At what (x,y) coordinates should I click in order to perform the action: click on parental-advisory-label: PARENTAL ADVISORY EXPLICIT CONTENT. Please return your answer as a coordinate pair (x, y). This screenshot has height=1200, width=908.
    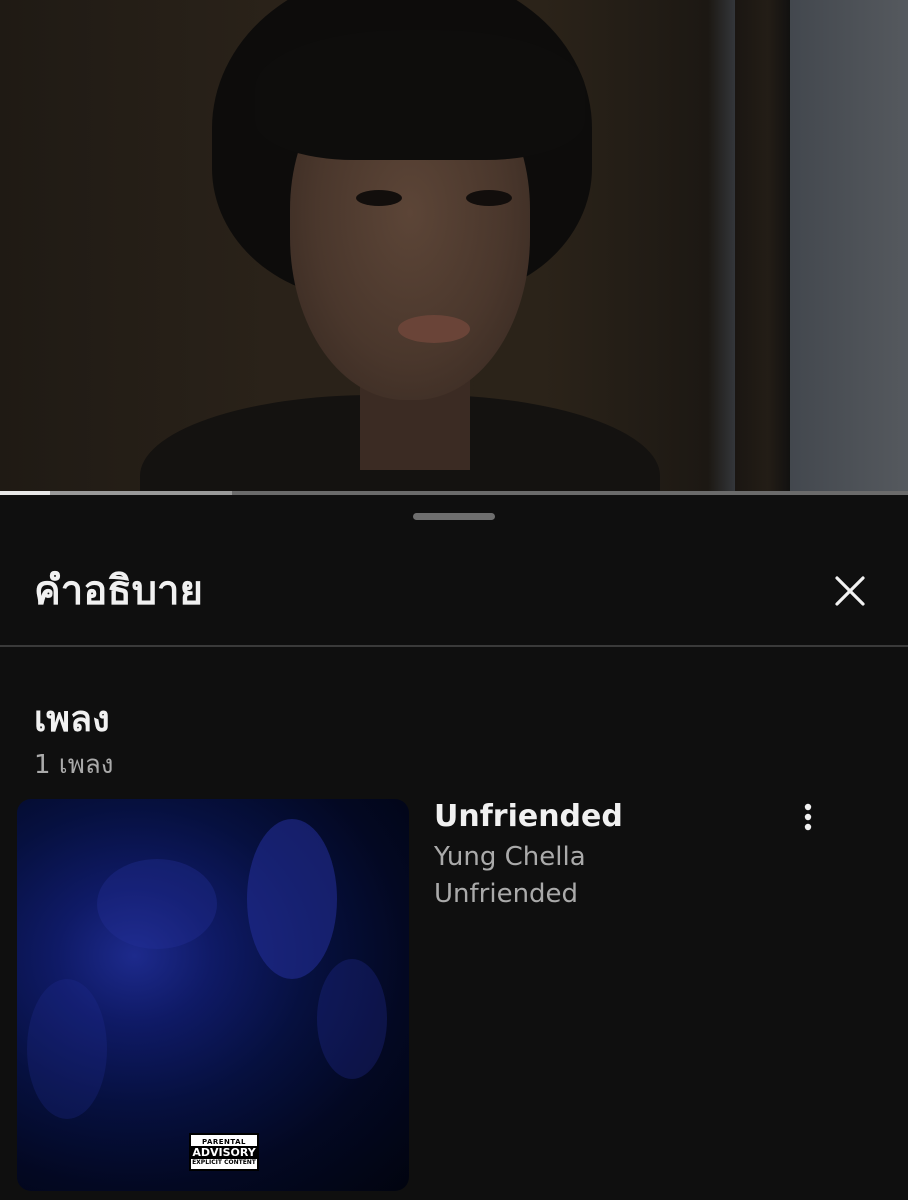
    Looking at the image, I should click on (224, 1152).